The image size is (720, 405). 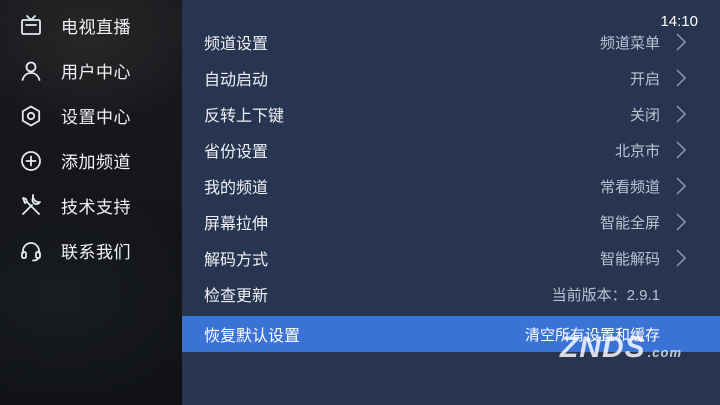 I want to click on settings-row-autostart: 自动启动 开启, so click(x=451, y=78).